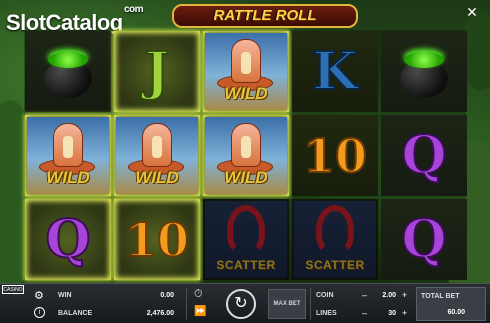 Image resolution: width=490 pixels, height=323 pixels. Describe the element at coordinates (392, 313) in the screenshot. I see `lines-value: 30` at that location.